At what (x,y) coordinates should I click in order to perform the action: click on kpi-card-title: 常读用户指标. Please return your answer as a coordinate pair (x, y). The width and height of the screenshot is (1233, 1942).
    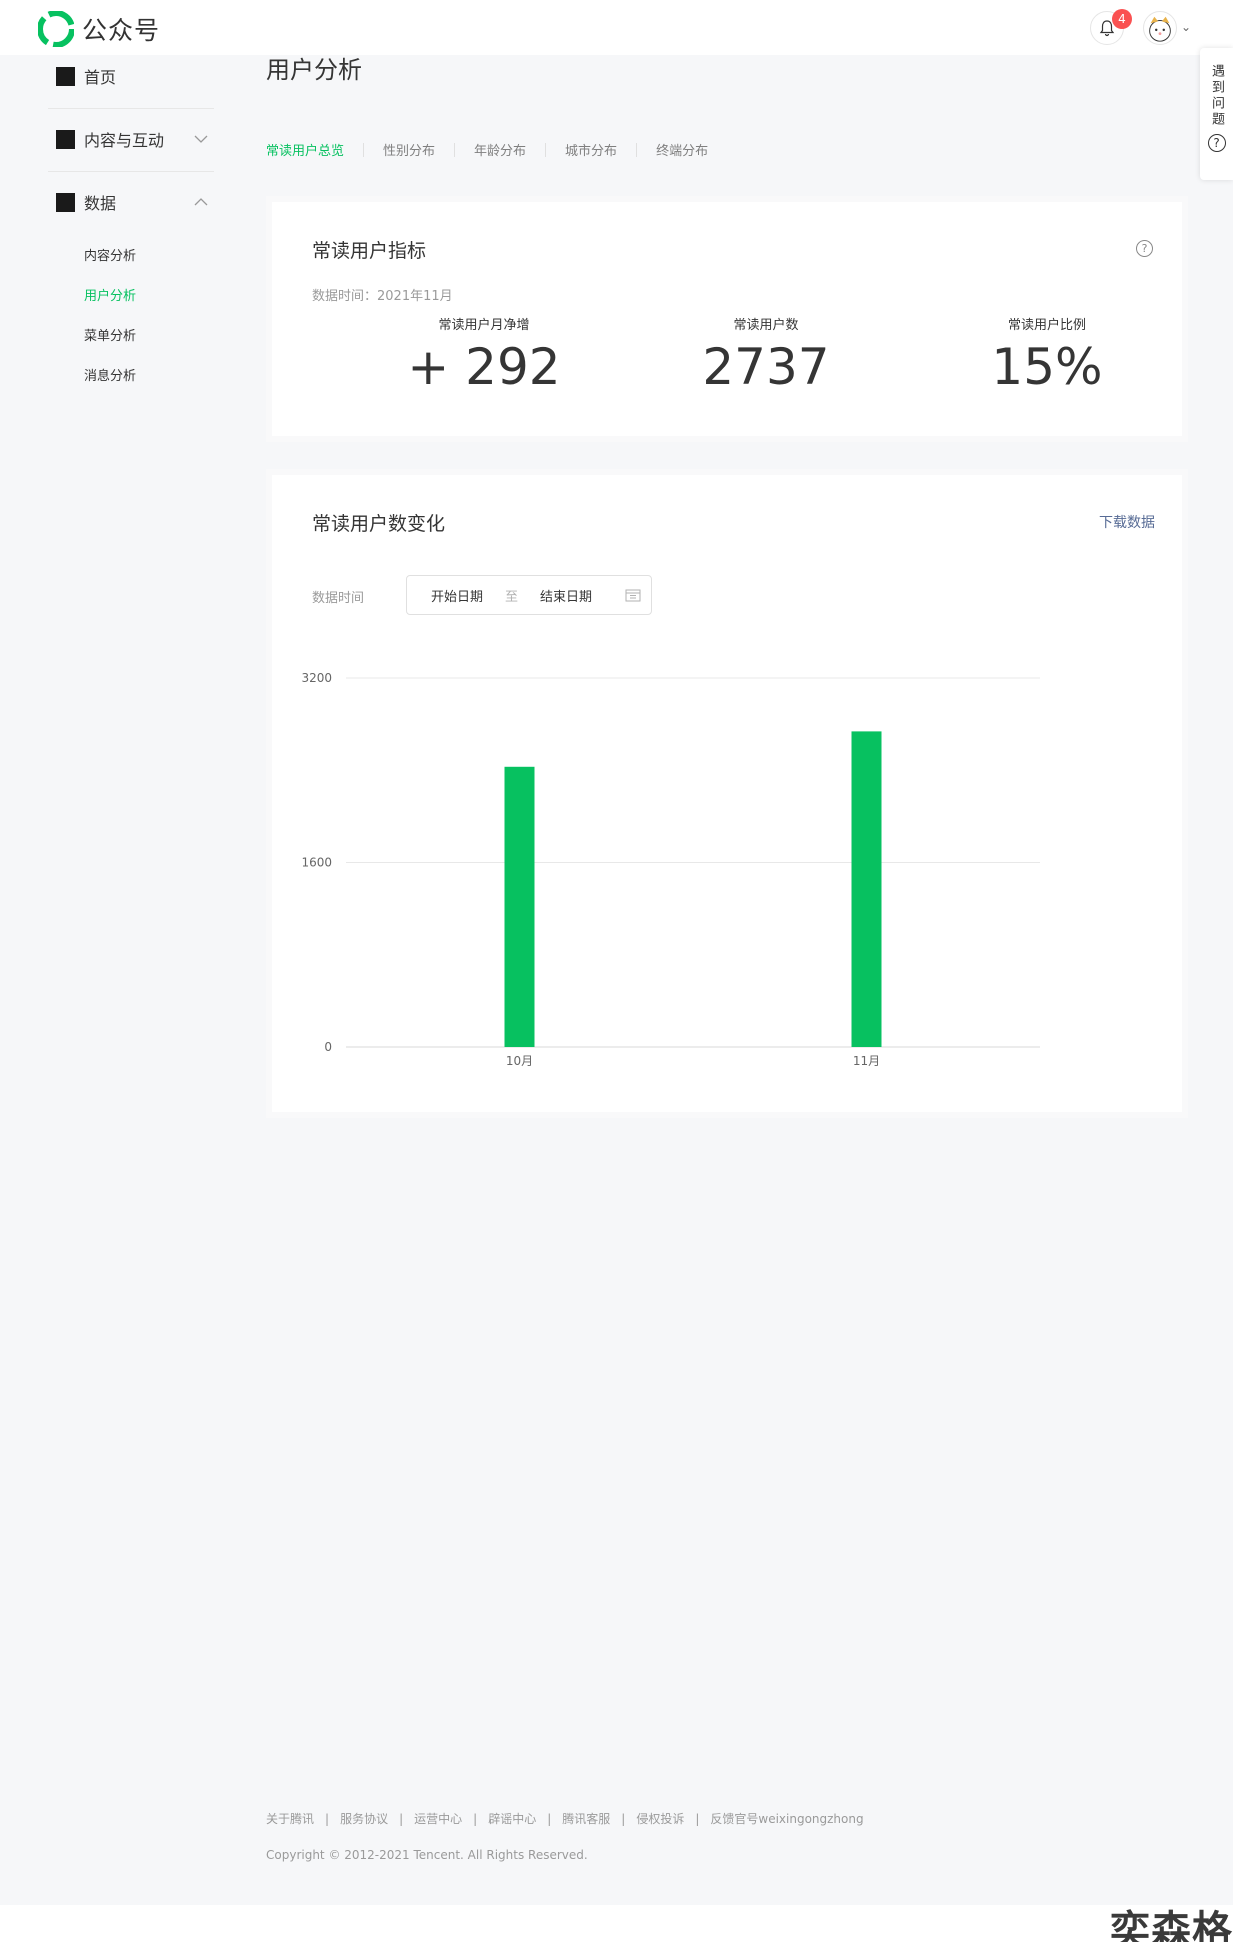
    Looking at the image, I should click on (369, 251).